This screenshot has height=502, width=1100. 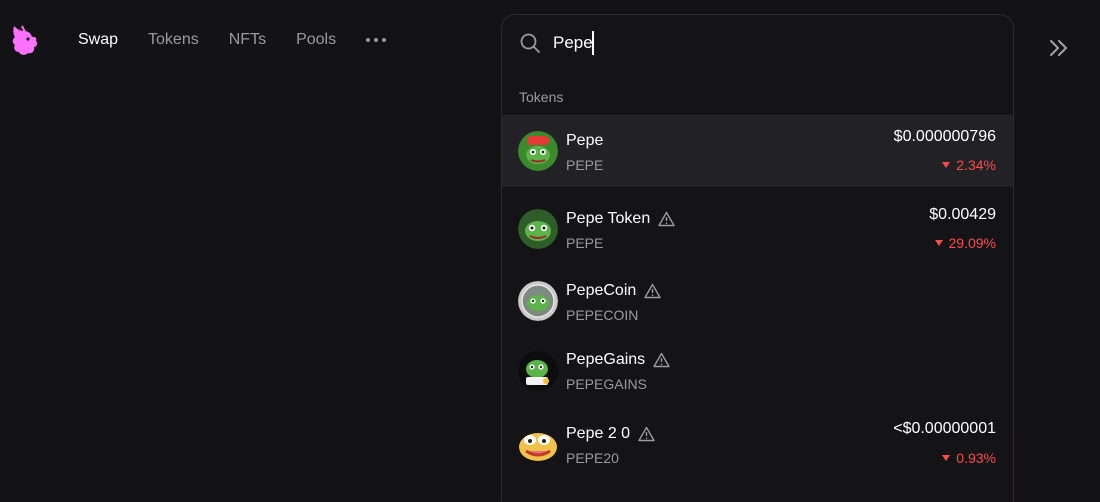 What do you see at coordinates (593, 43) in the screenshot?
I see `text-caret` at bounding box center [593, 43].